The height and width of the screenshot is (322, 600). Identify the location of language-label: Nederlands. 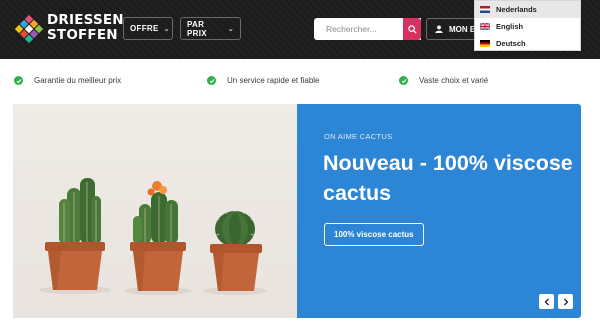
(516, 9).